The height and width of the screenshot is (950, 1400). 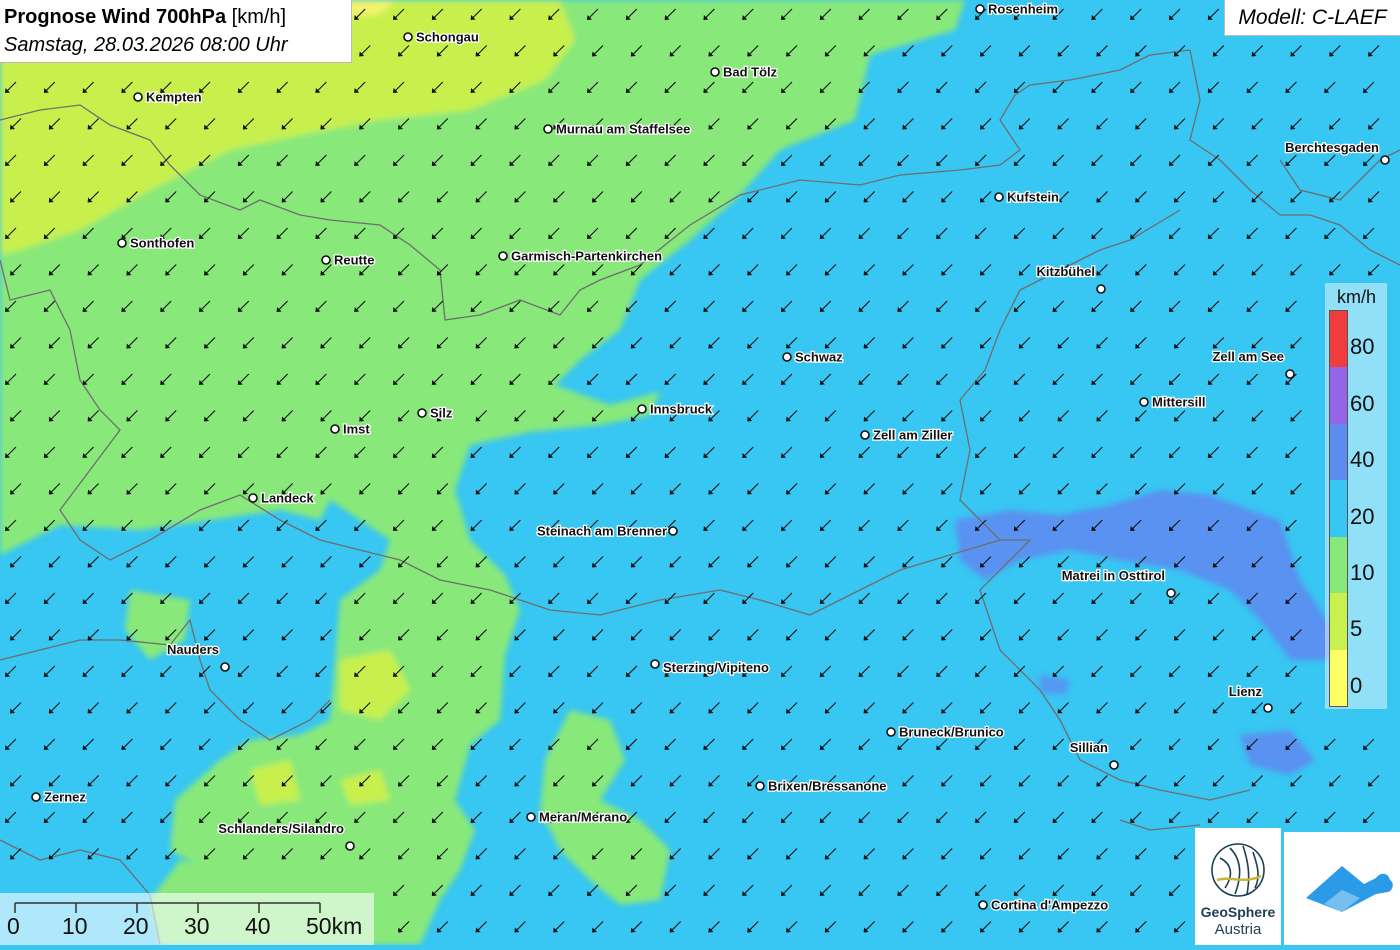 What do you see at coordinates (1113, 575) in the screenshot?
I see `city-name: Matrei in Osttirol` at bounding box center [1113, 575].